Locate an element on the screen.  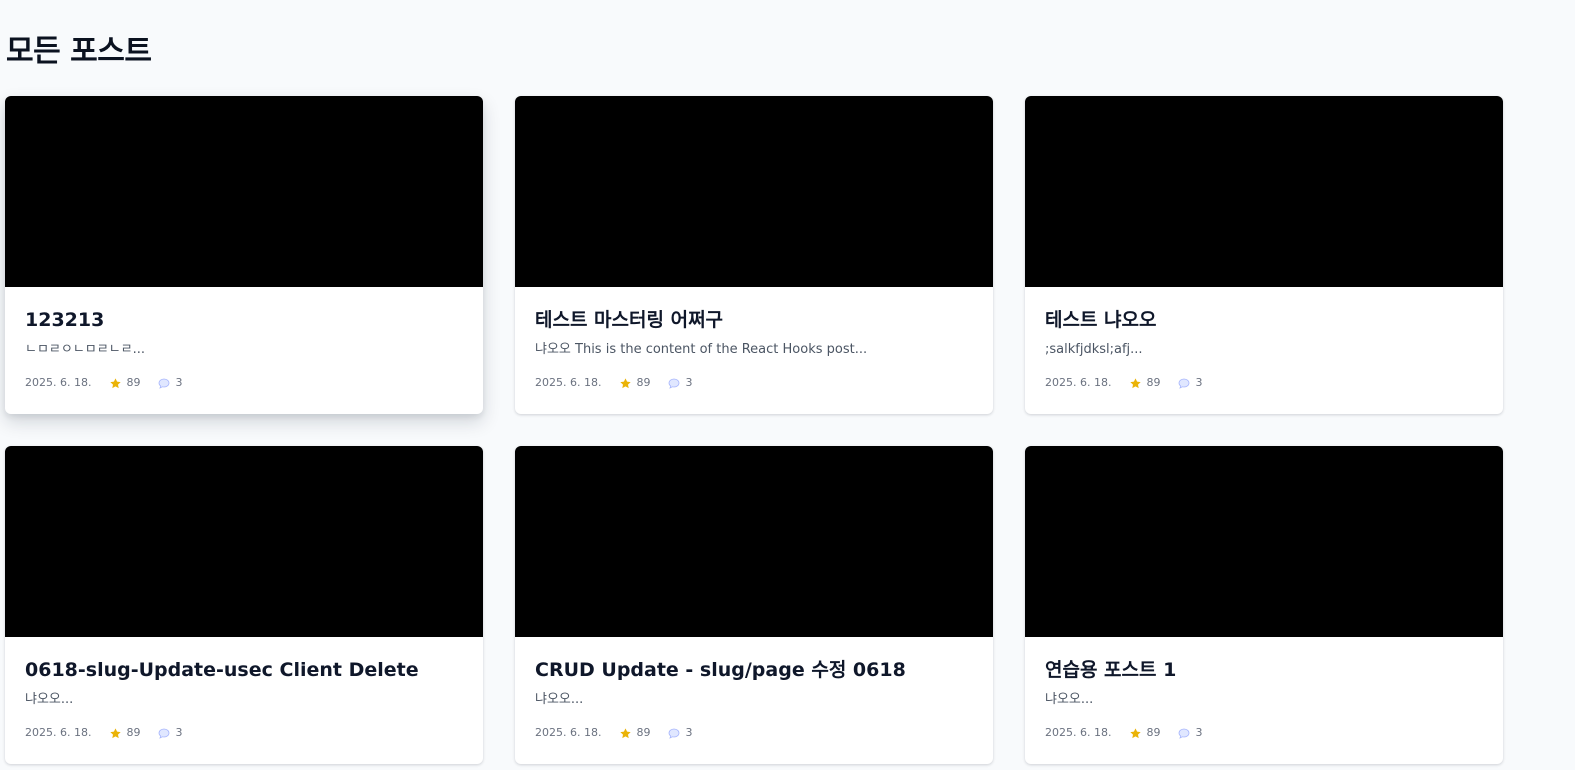
post-card-body: 123213 ㄴㅁㄹㅇㄴㅁㄹㄴㄹ... 2025. 6. 18. 89 3 is located at coordinates (244, 339).